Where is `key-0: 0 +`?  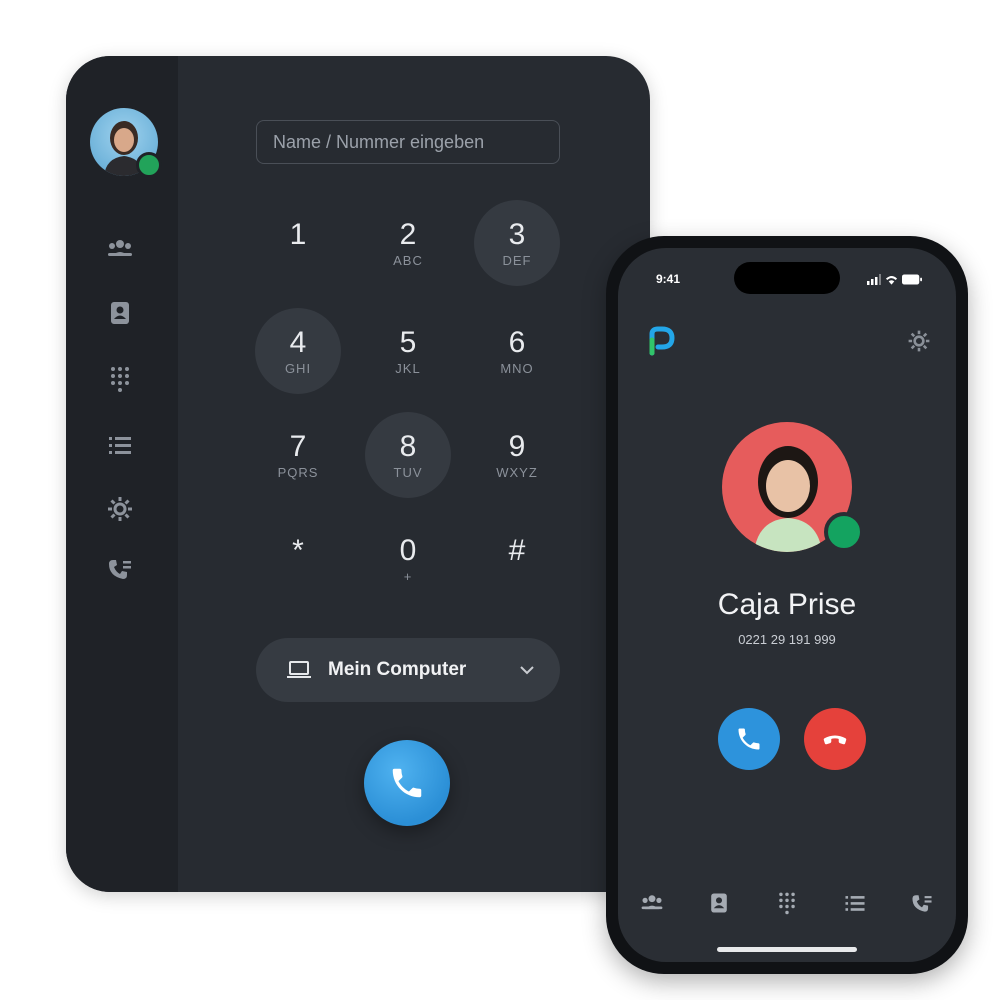 key-0: 0 + is located at coordinates (408, 559).